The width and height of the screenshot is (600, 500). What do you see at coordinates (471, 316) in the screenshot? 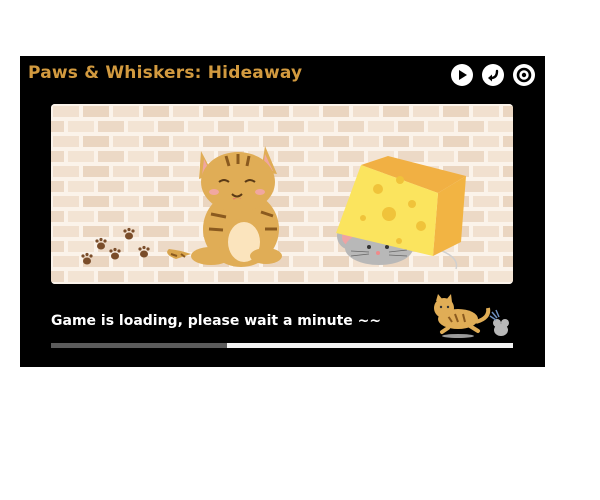
I see `running-cat-mouse-icon` at bounding box center [471, 316].